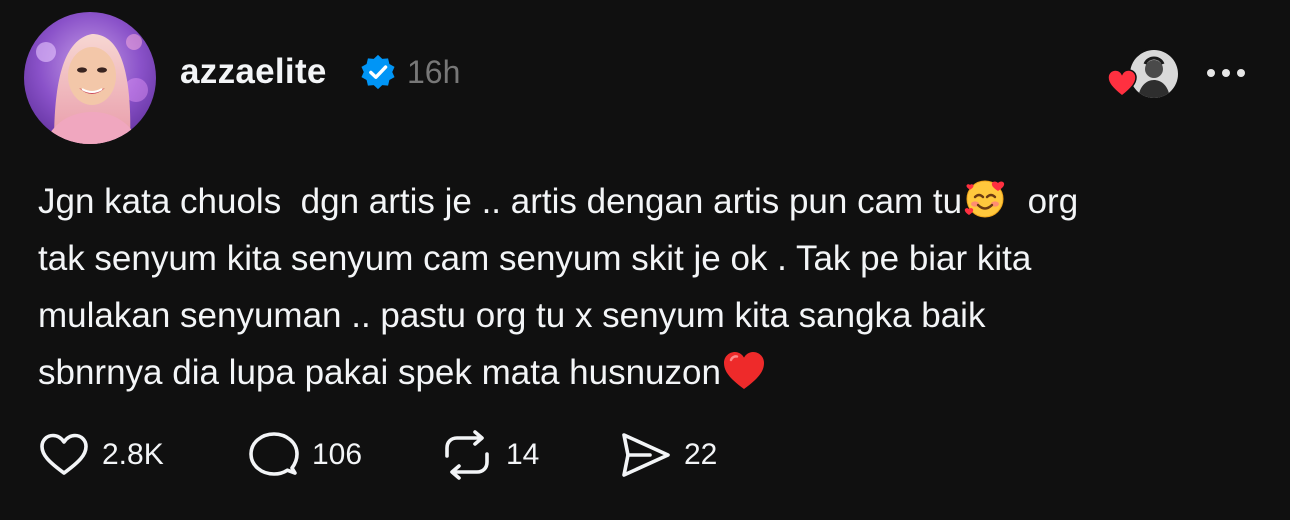 This screenshot has width=1290, height=520. Describe the element at coordinates (467, 455) in the screenshot. I see `repost-arrows-icon` at that location.